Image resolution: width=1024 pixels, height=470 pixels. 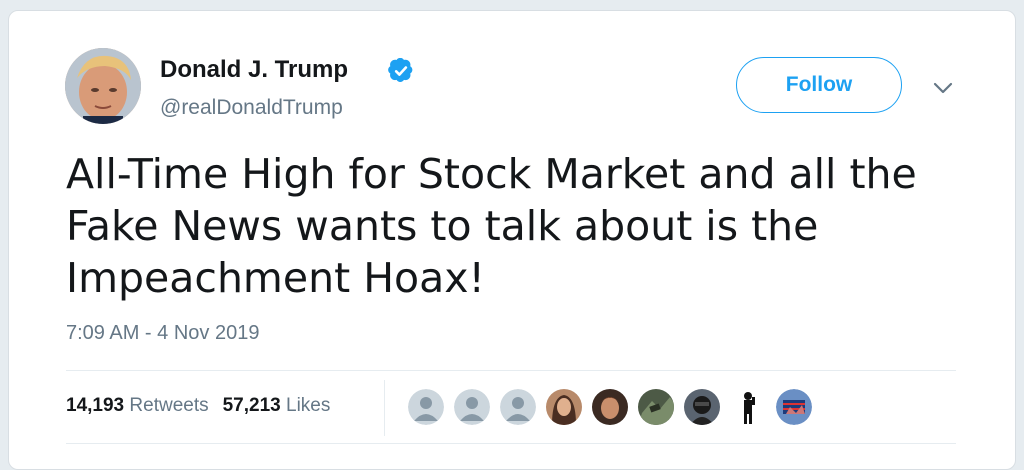 I want to click on follow-button: Follow, so click(x=819, y=85).